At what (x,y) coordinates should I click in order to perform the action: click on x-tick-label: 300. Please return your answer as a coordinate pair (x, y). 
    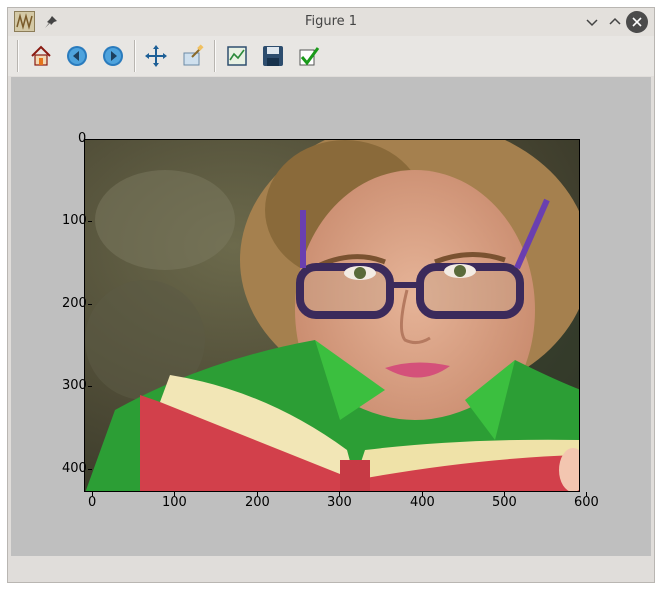
    Looking at the image, I should click on (339, 502).